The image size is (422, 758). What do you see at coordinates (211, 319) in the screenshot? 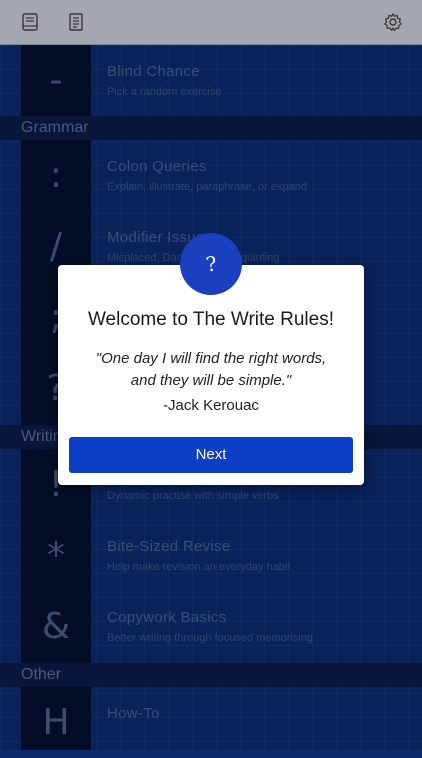
I see `dialog-title: Welcome to The Write Rules!` at bounding box center [211, 319].